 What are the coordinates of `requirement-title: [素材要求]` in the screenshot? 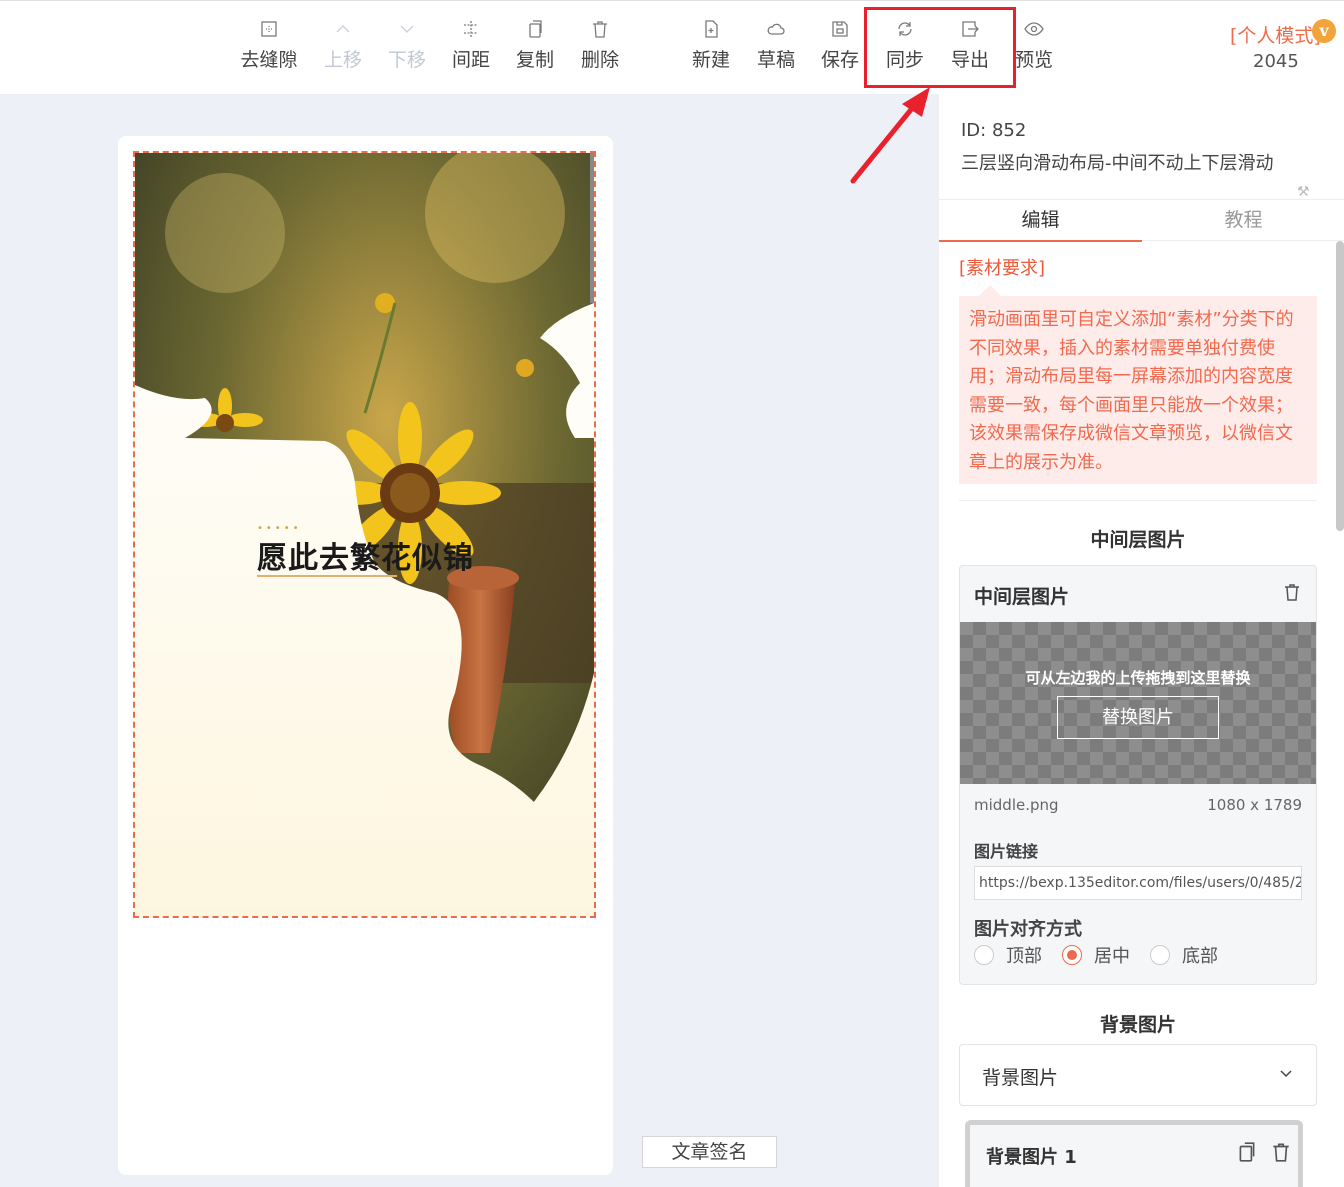 It's located at (1002, 268).